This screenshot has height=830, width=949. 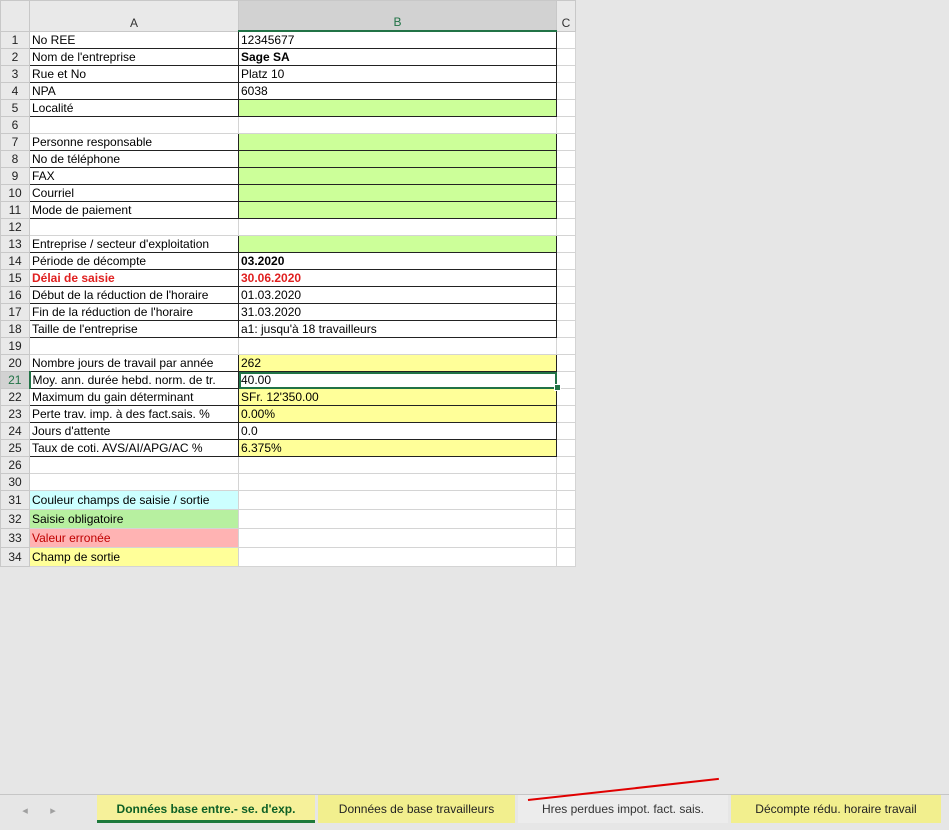 What do you see at coordinates (15, 108) in the screenshot?
I see `row-header: 5` at bounding box center [15, 108].